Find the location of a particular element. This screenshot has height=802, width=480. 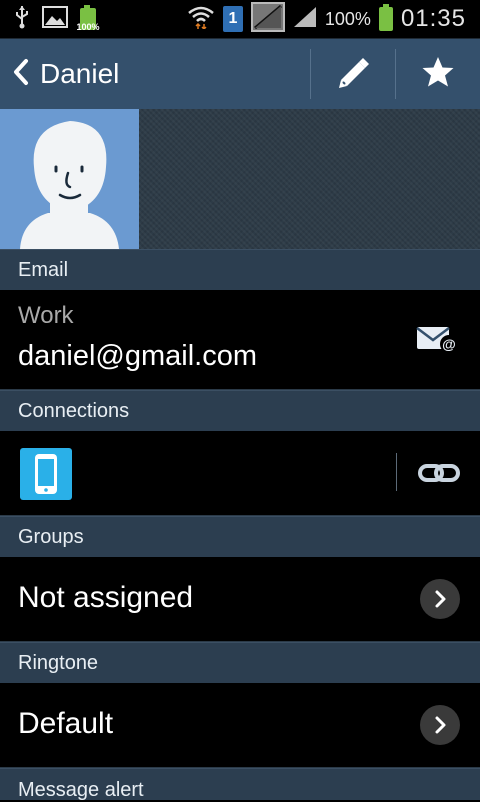

action-bar: Daniel is located at coordinates (240, 74).